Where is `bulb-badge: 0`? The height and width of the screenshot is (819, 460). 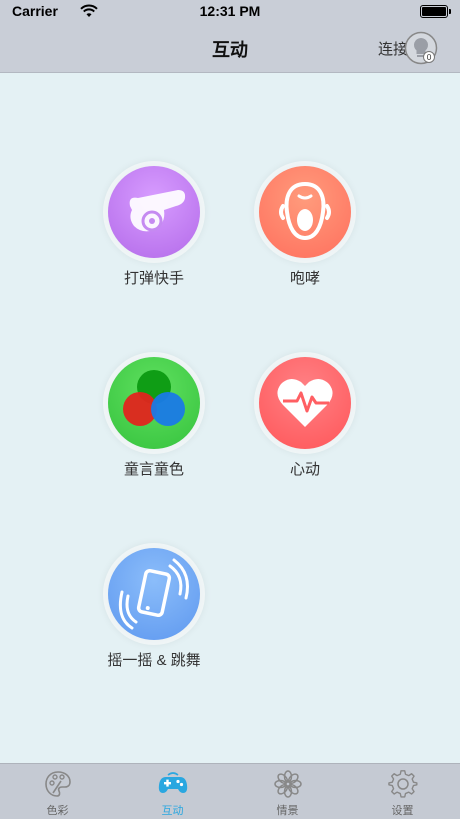
bulb-badge: 0 is located at coordinates (428, 57).